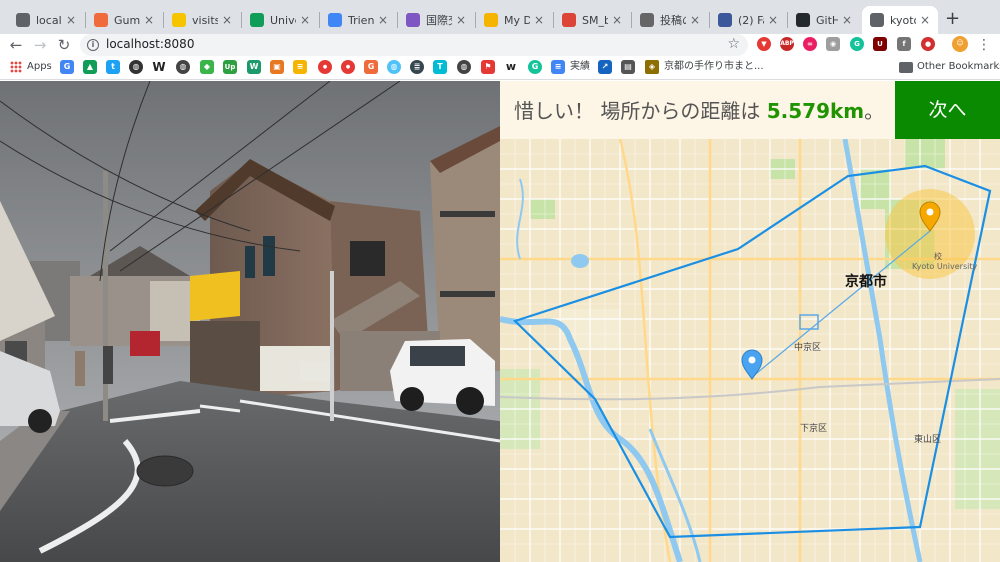  I want to click on wikipedia-small-icon: w, so click(511, 67).